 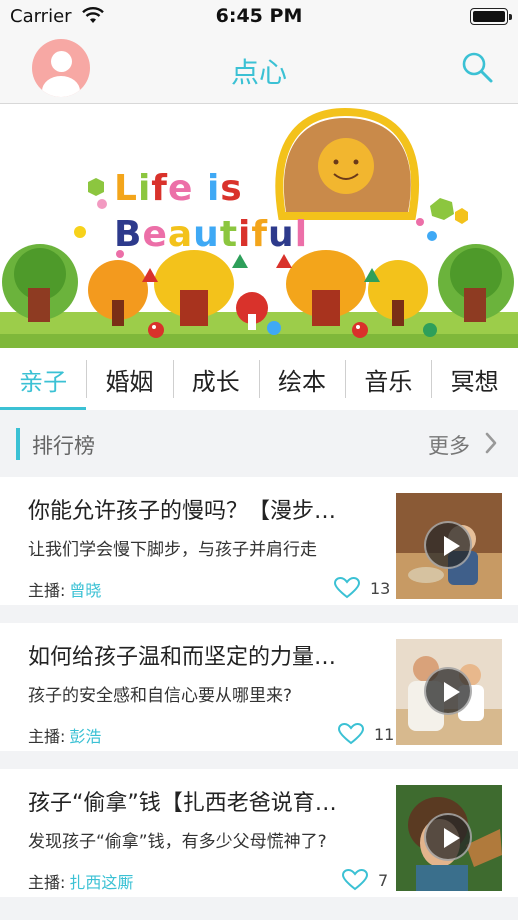 I want to click on more-link: 更多, so click(x=449, y=445).